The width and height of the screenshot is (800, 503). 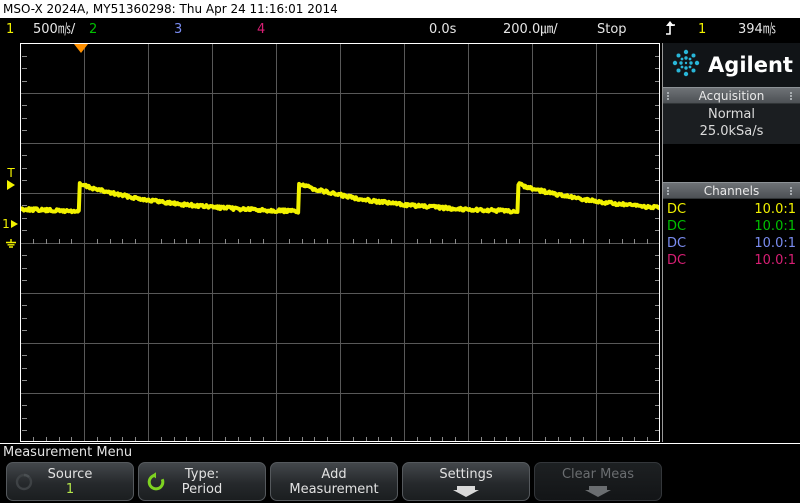 I want to click on trigger-level-marker: T, so click(x=11, y=178).